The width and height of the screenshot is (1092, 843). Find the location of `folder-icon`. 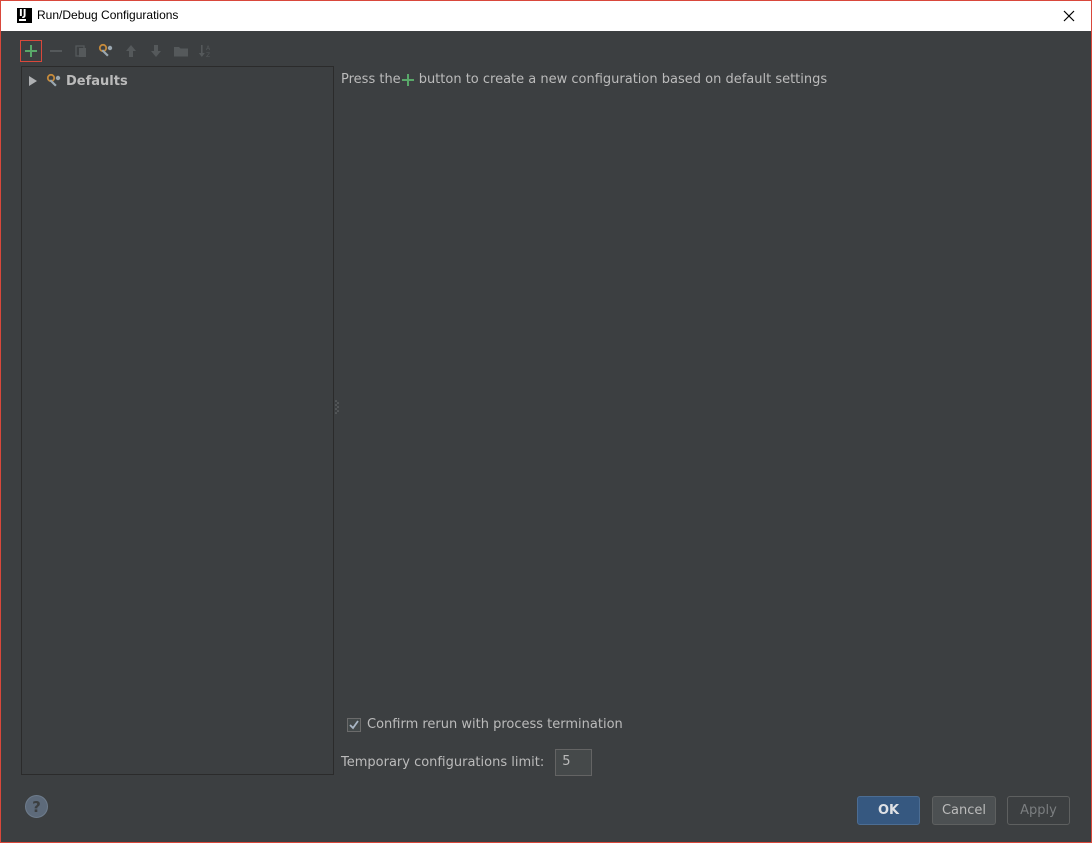

folder-icon is located at coordinates (181, 52).